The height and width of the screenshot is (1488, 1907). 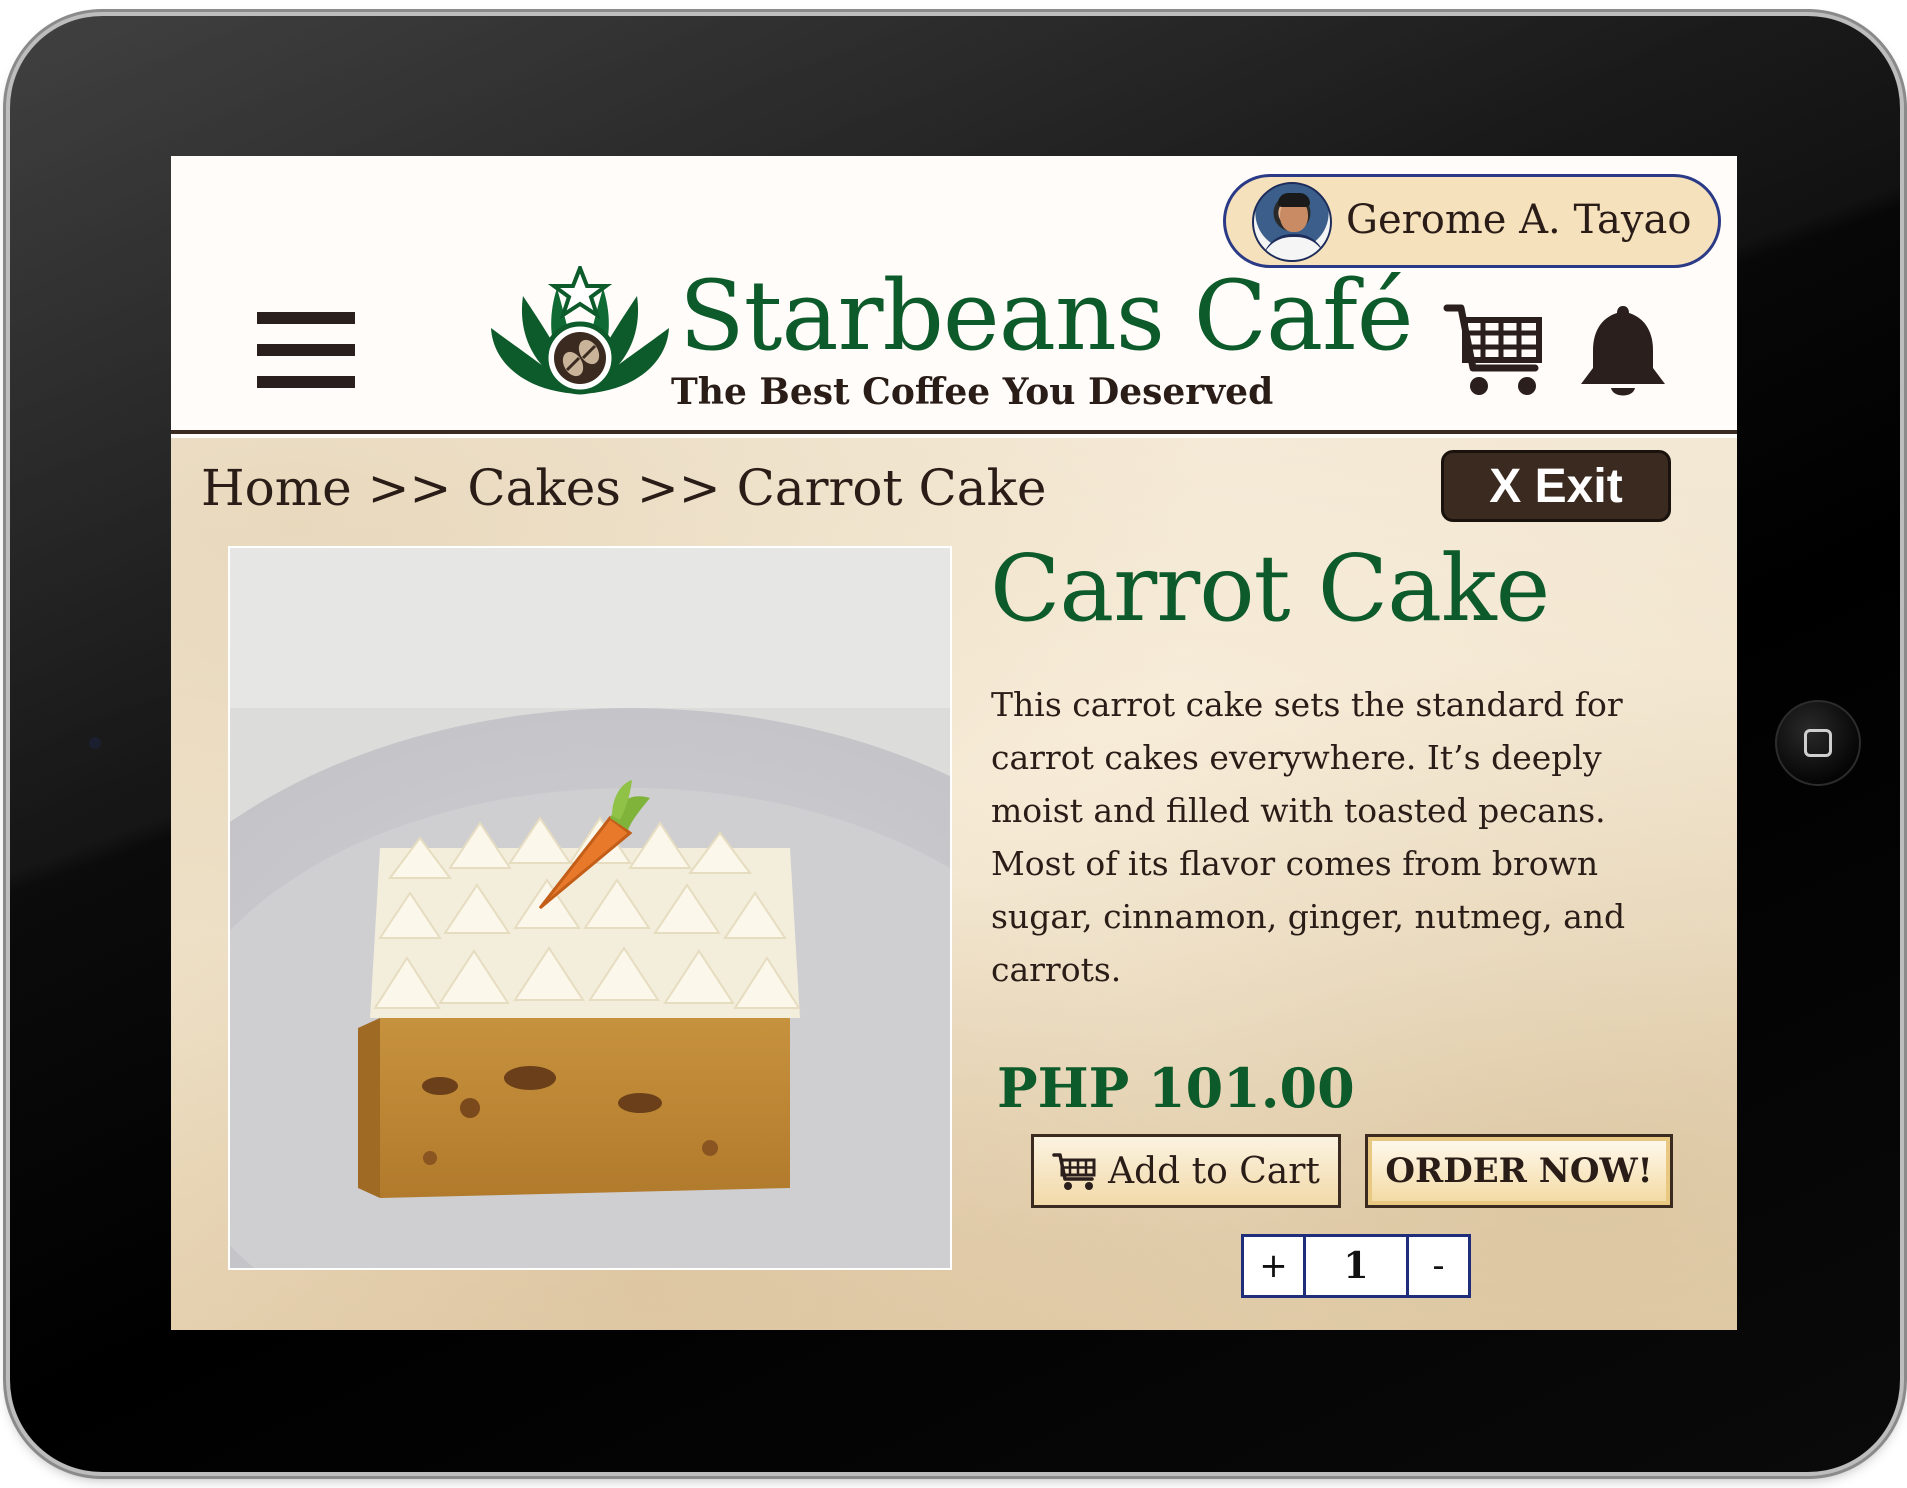 I want to click on quantity-stepper: + -, so click(x=1356, y=1266).